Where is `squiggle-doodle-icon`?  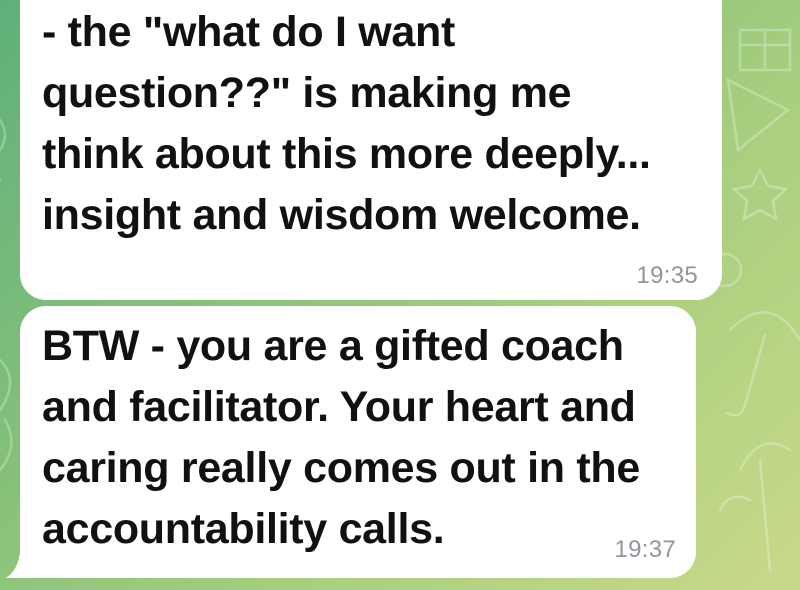 squiggle-doodle-icon is located at coordinates (3, 150).